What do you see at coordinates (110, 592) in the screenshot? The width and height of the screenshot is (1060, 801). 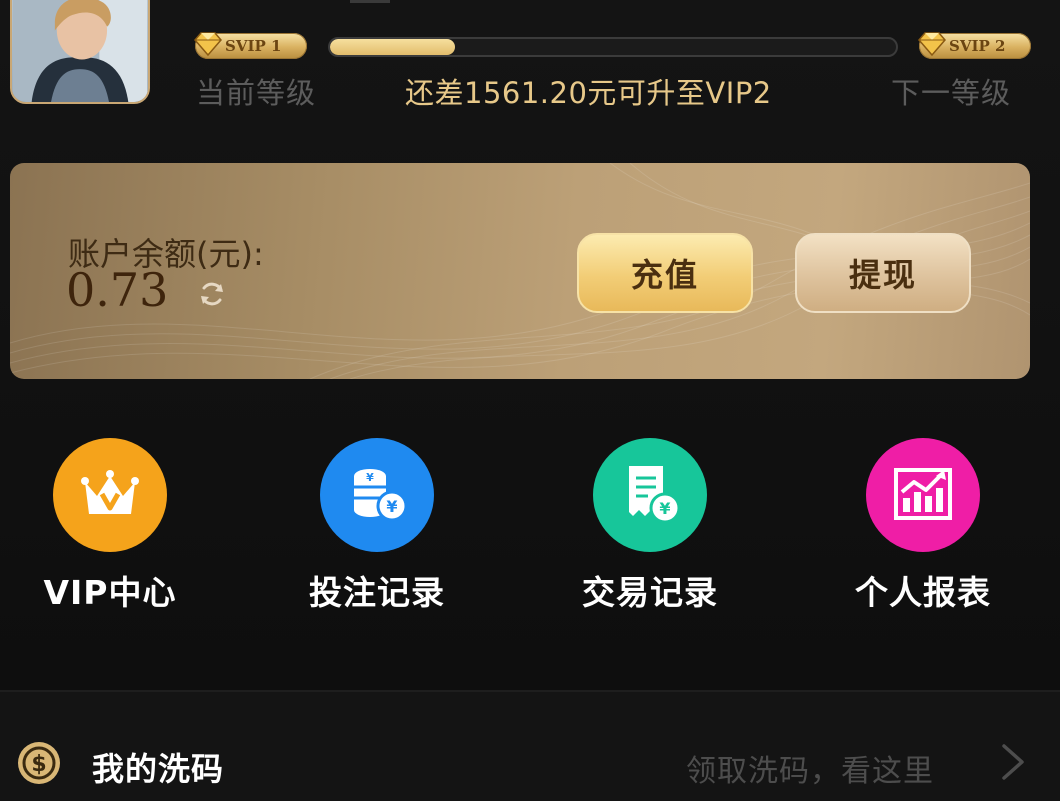 I see `vip-center-label: VIP中心` at bounding box center [110, 592].